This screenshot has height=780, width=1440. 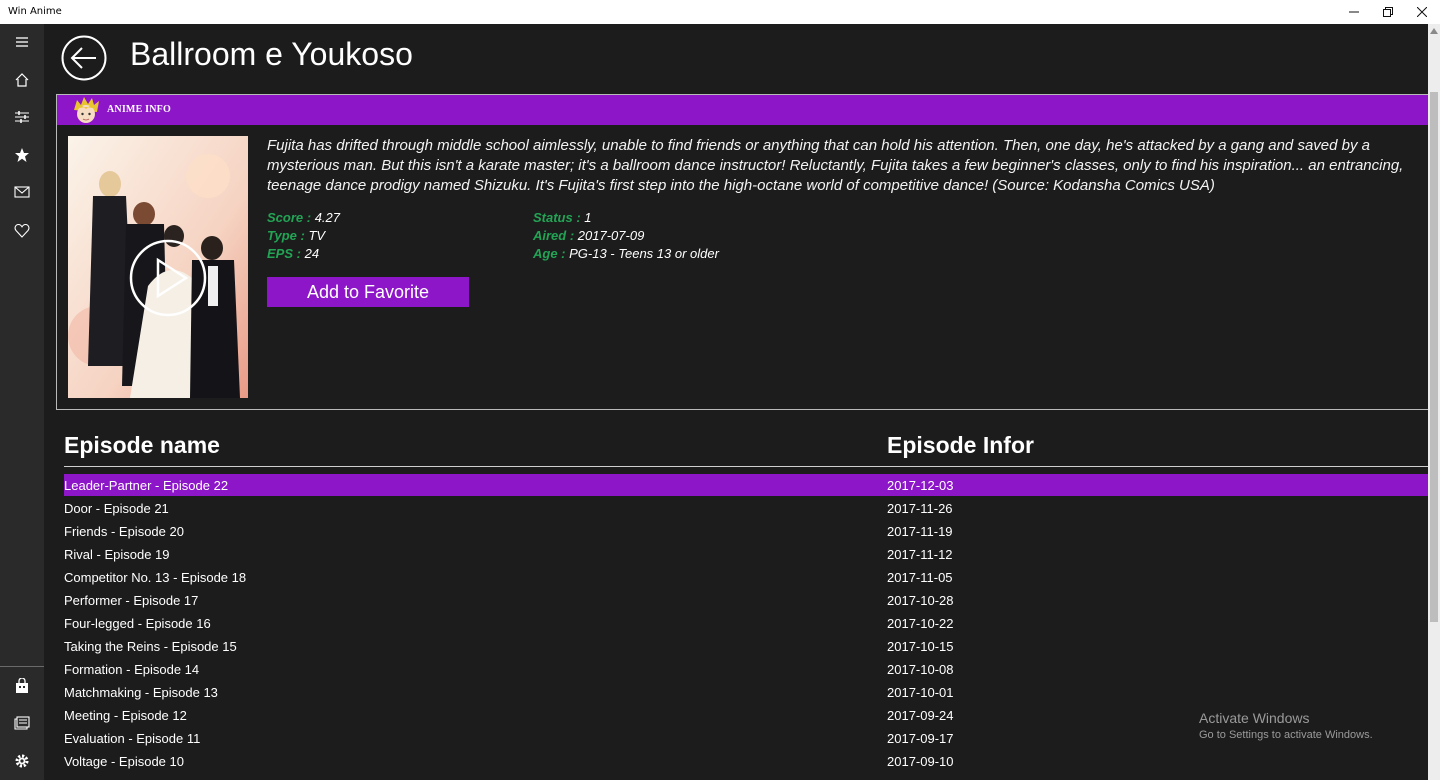 What do you see at coordinates (150, 646) in the screenshot?
I see `episode-name: Taking the Reins - Episode 15` at bounding box center [150, 646].